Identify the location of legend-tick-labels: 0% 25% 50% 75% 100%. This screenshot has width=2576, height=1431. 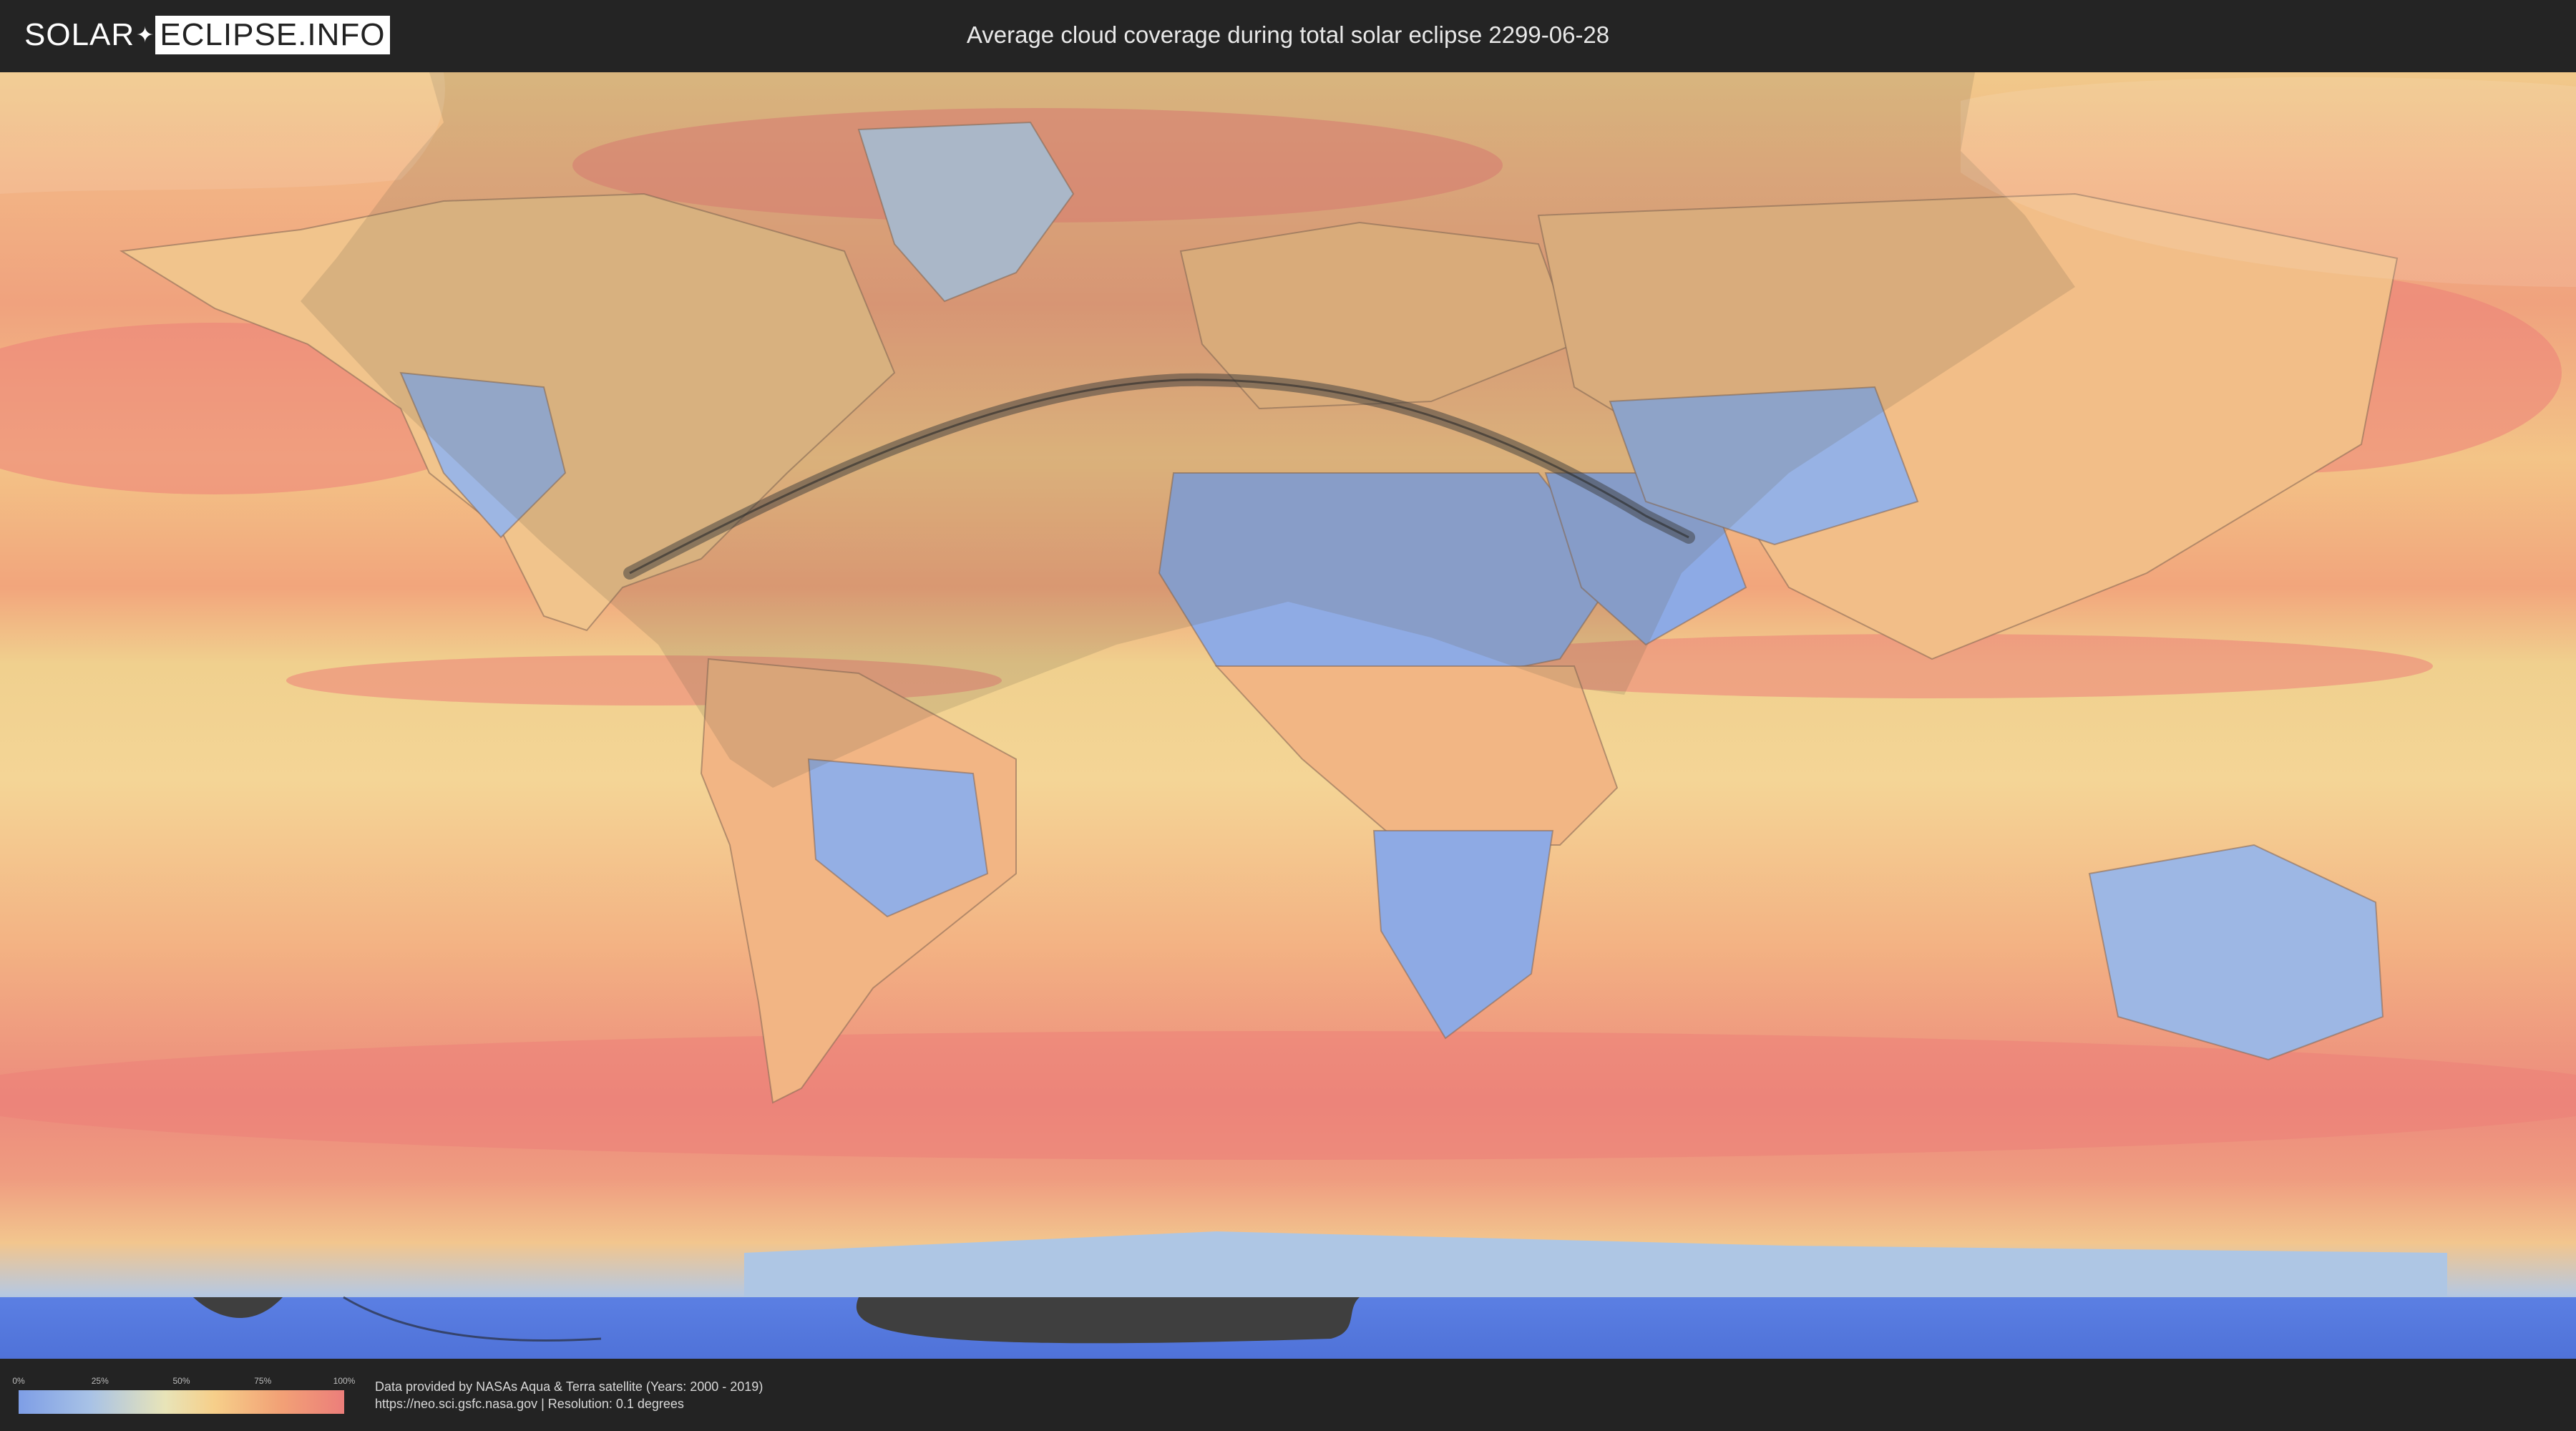
(183, 1381).